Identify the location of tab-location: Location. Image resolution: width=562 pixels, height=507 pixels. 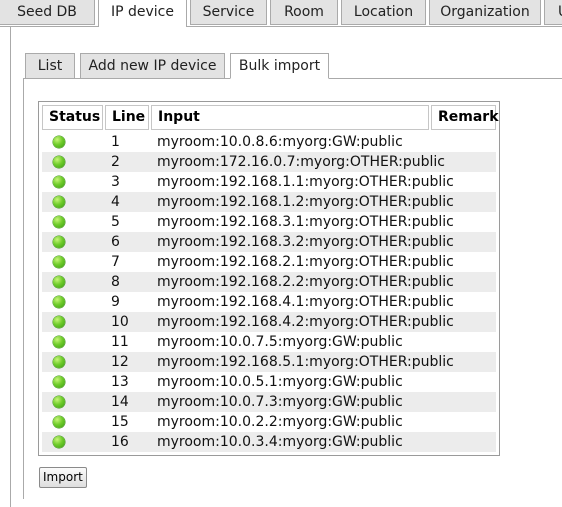
(383, 12).